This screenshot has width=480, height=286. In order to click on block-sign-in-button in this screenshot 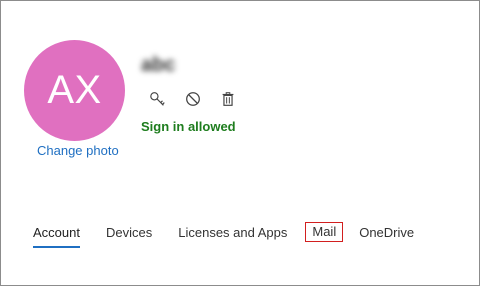, I will do `click(193, 99)`.